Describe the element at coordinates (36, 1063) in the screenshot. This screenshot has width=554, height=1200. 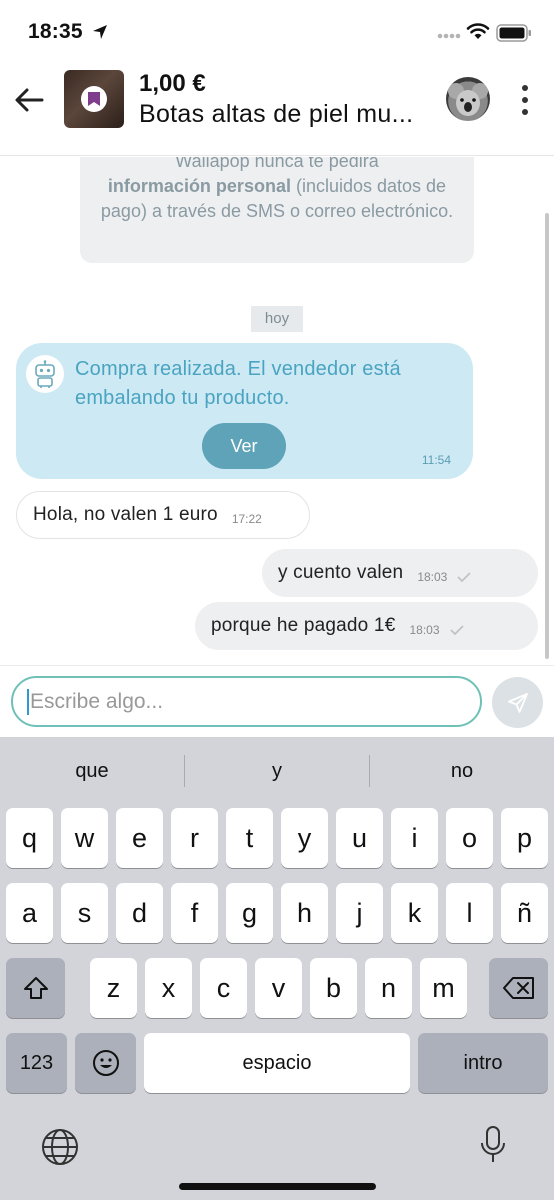
I see `numbers-key: 123` at that location.